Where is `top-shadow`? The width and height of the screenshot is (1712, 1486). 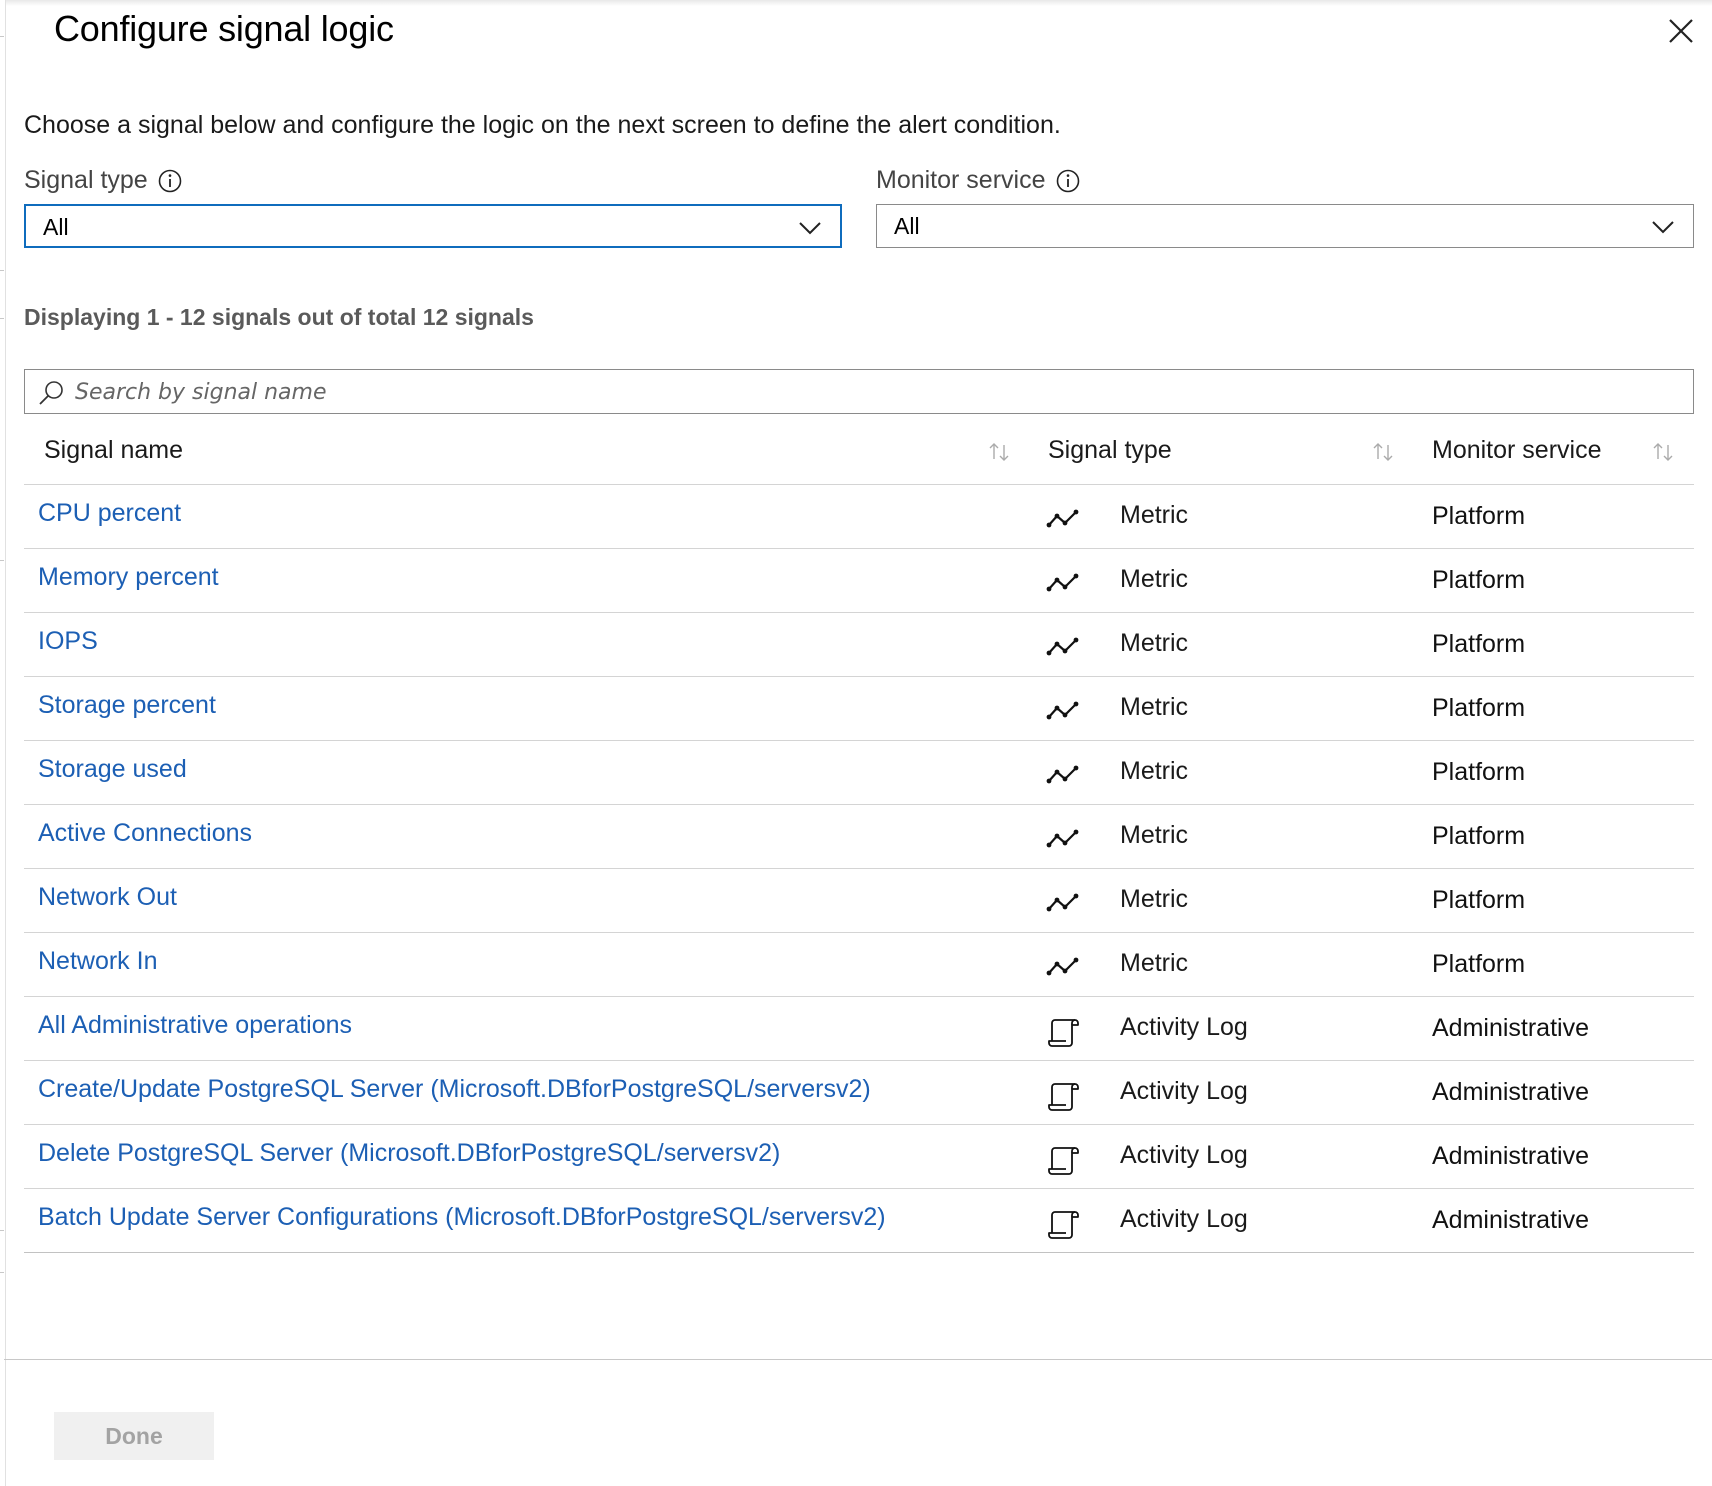 top-shadow is located at coordinates (856, 3).